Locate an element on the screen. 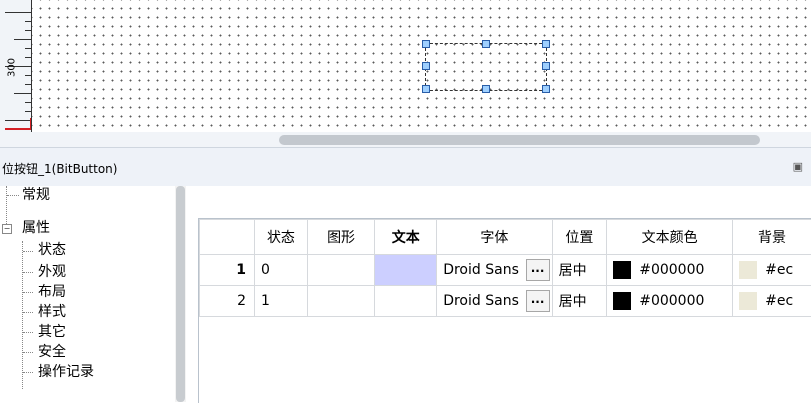 This screenshot has height=403, width=811. table-row: 2 1 Droid Sans ... 居中 #000000 #ec is located at coordinates (505, 301).